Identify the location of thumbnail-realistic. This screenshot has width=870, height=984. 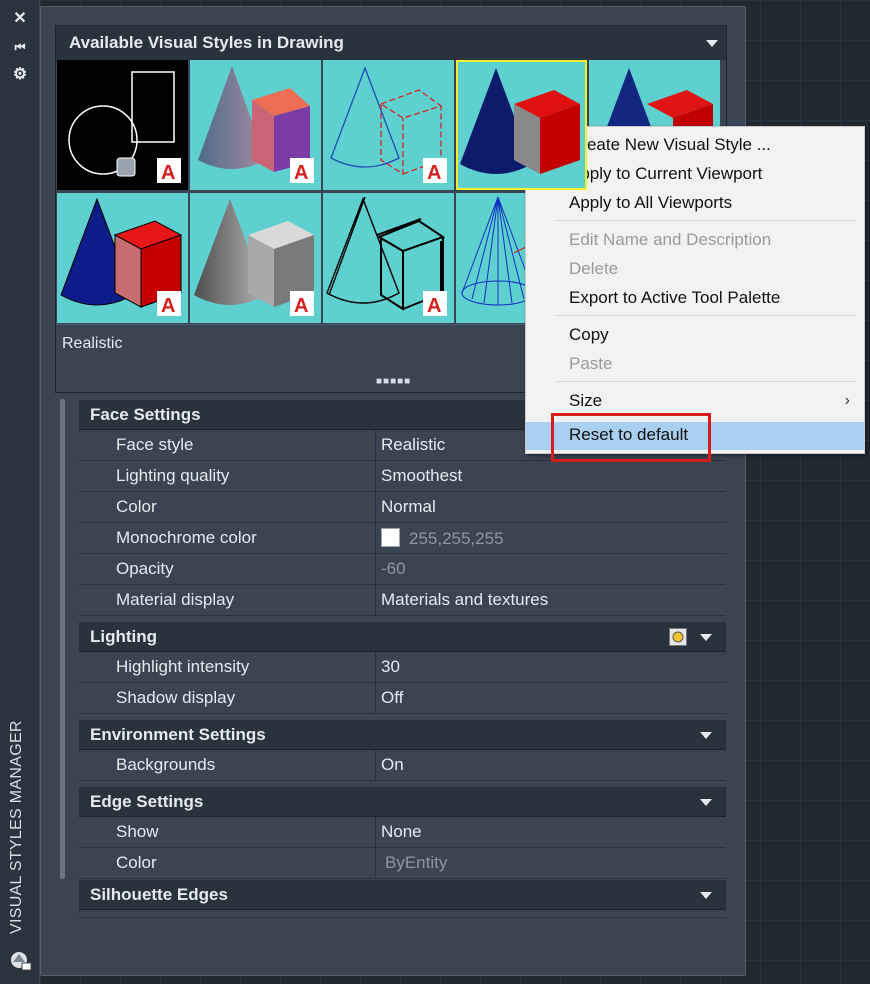
(521, 125).